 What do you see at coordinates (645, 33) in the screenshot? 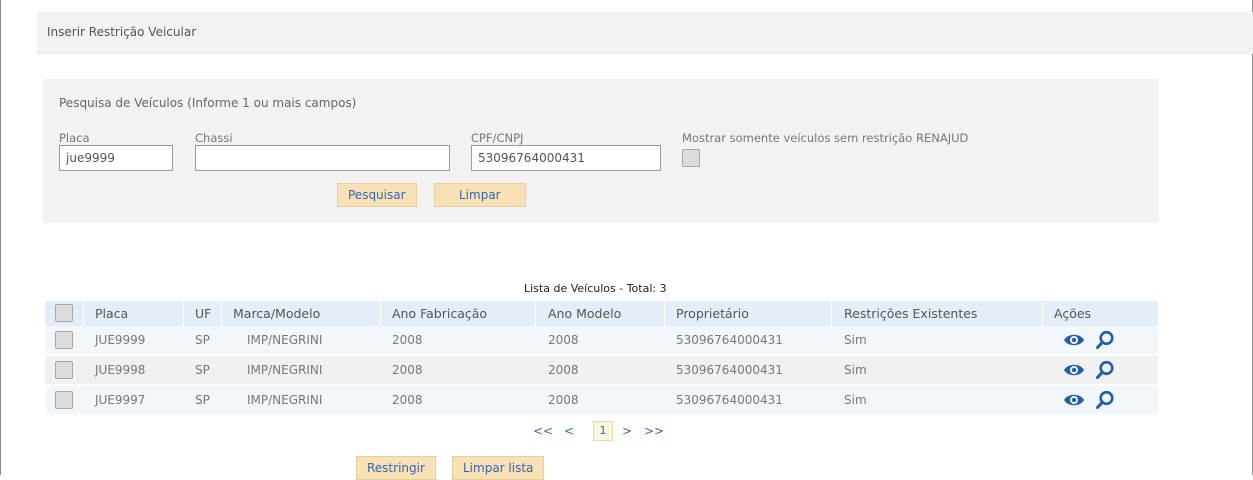
I see `page-header: Inserir Restrição Veicular` at bounding box center [645, 33].